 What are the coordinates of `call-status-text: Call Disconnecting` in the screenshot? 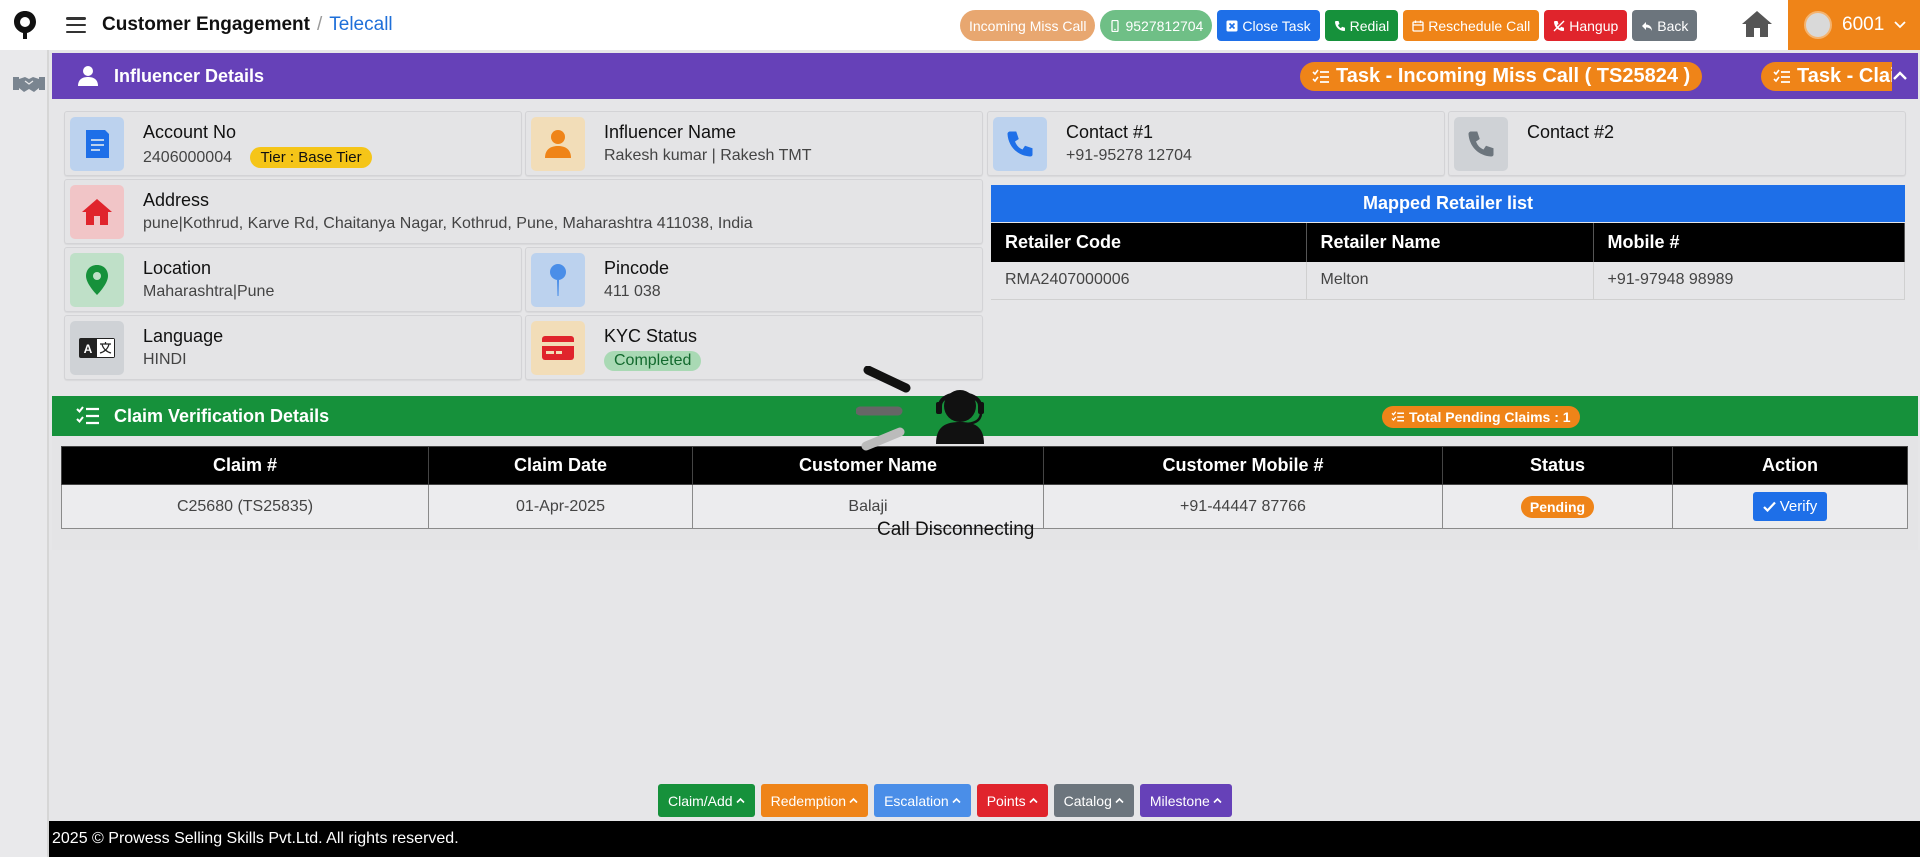 It's located at (956, 529).